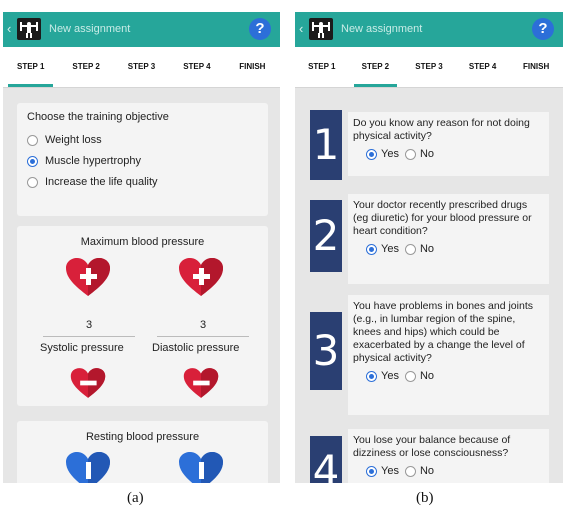 This screenshot has height=516, width=565. Describe the element at coordinates (88, 277) in the screenshot. I see `increase-systolic-heart-icon` at that location.